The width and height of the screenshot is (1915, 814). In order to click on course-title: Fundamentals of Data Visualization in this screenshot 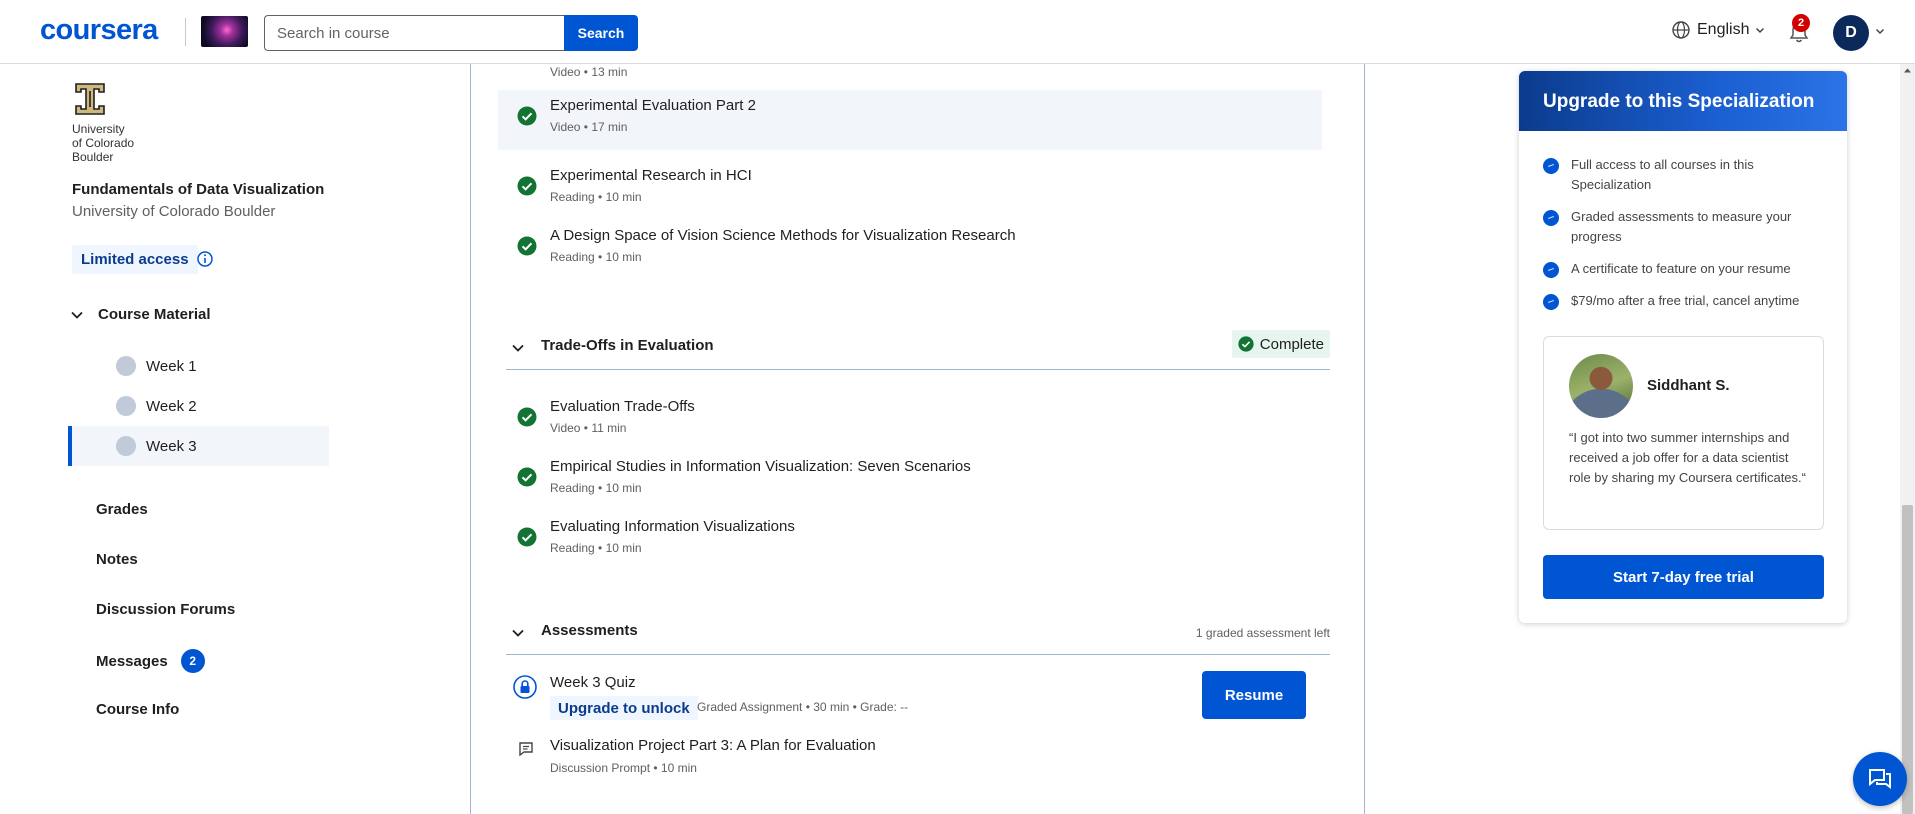, I will do `click(198, 189)`.